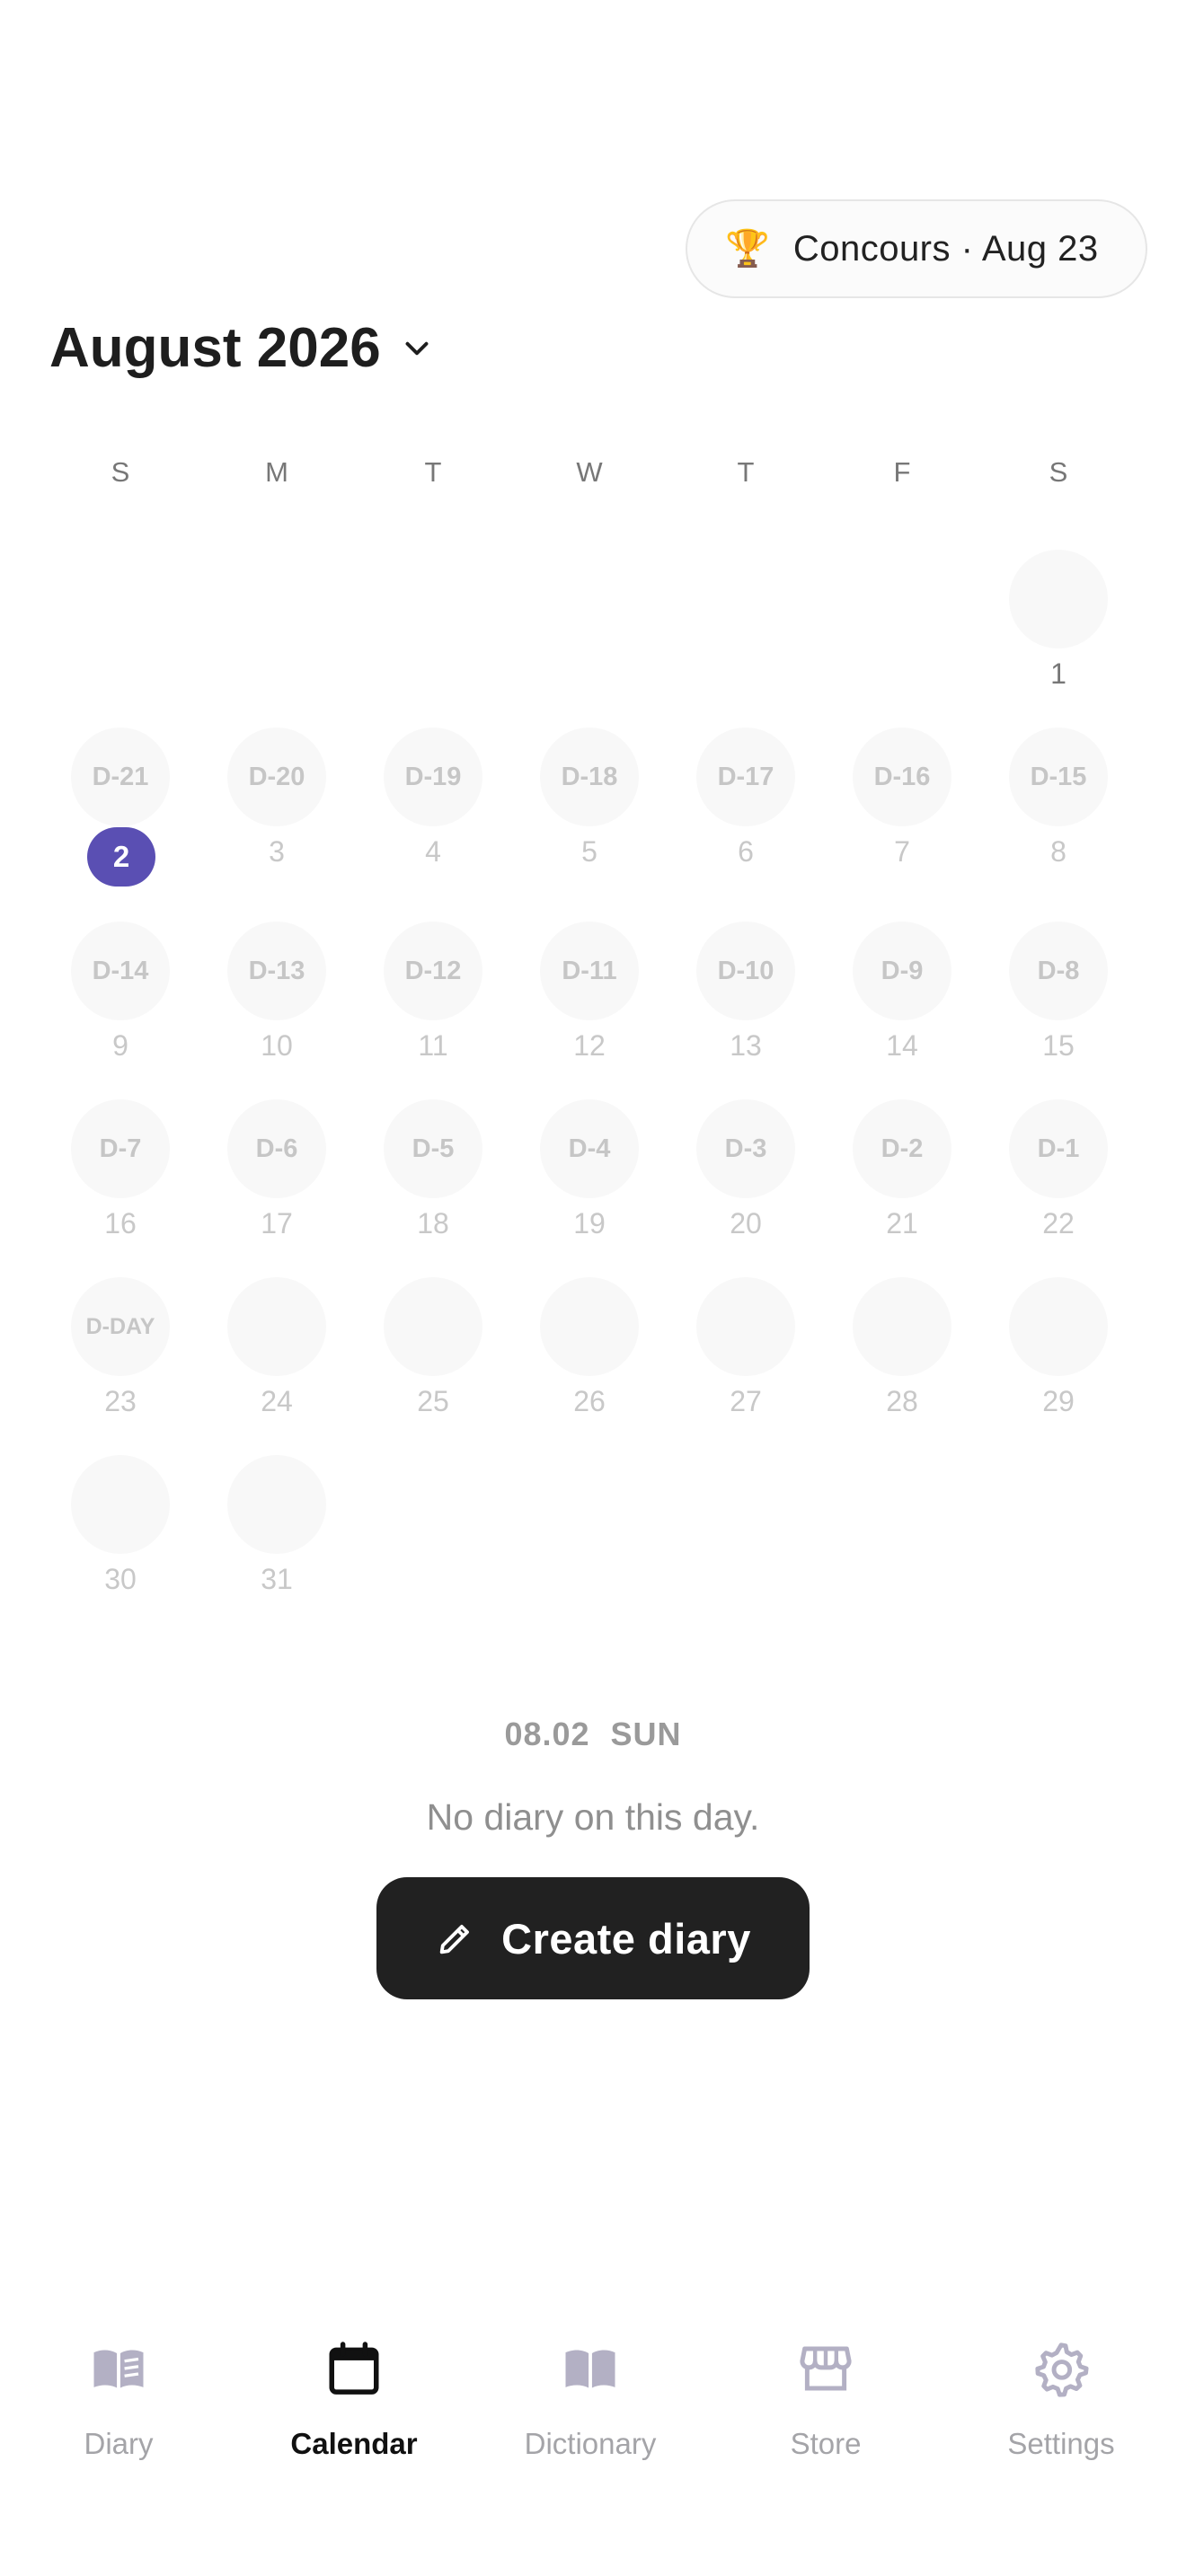 This screenshot has height=2576, width=1186. What do you see at coordinates (589, 1223) in the screenshot?
I see `day-number: 19` at bounding box center [589, 1223].